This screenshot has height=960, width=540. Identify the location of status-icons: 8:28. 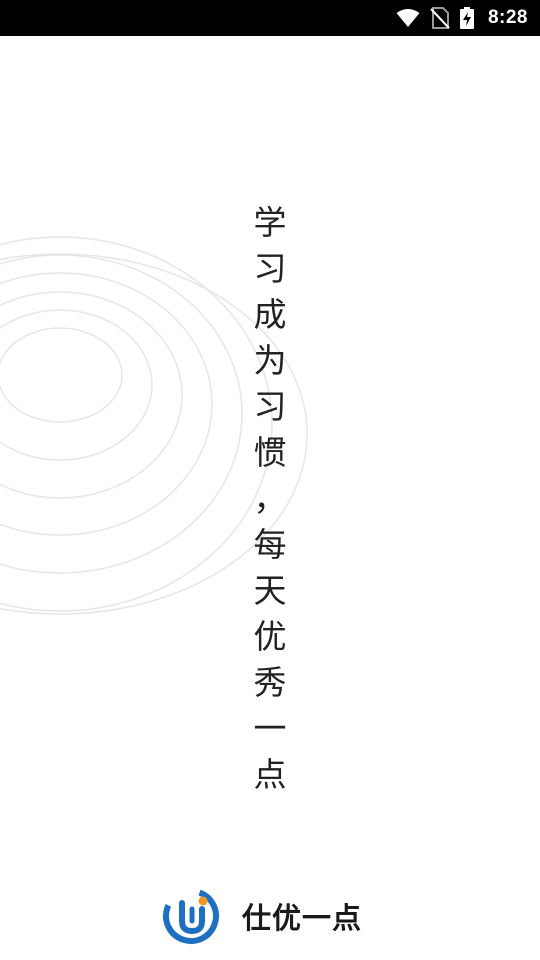
(462, 18).